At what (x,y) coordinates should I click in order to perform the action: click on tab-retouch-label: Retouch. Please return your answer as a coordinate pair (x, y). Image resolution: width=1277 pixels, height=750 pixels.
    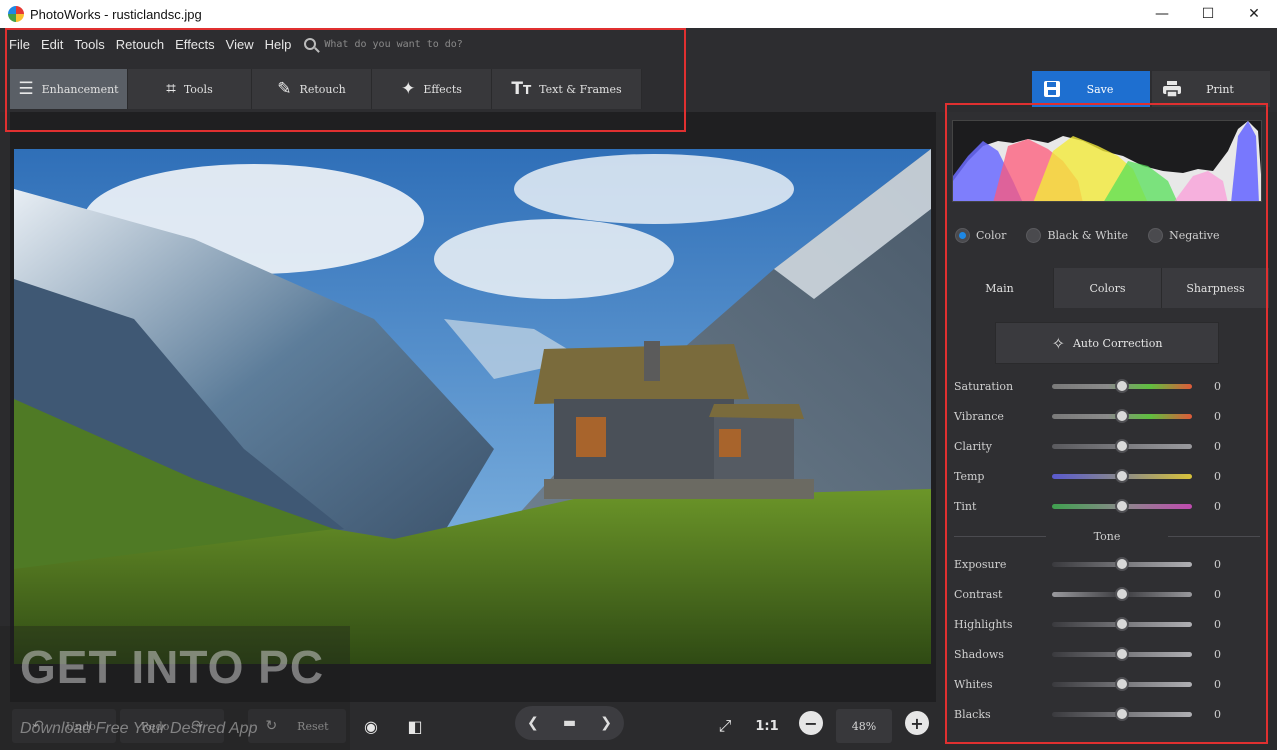
    Looking at the image, I should click on (322, 89).